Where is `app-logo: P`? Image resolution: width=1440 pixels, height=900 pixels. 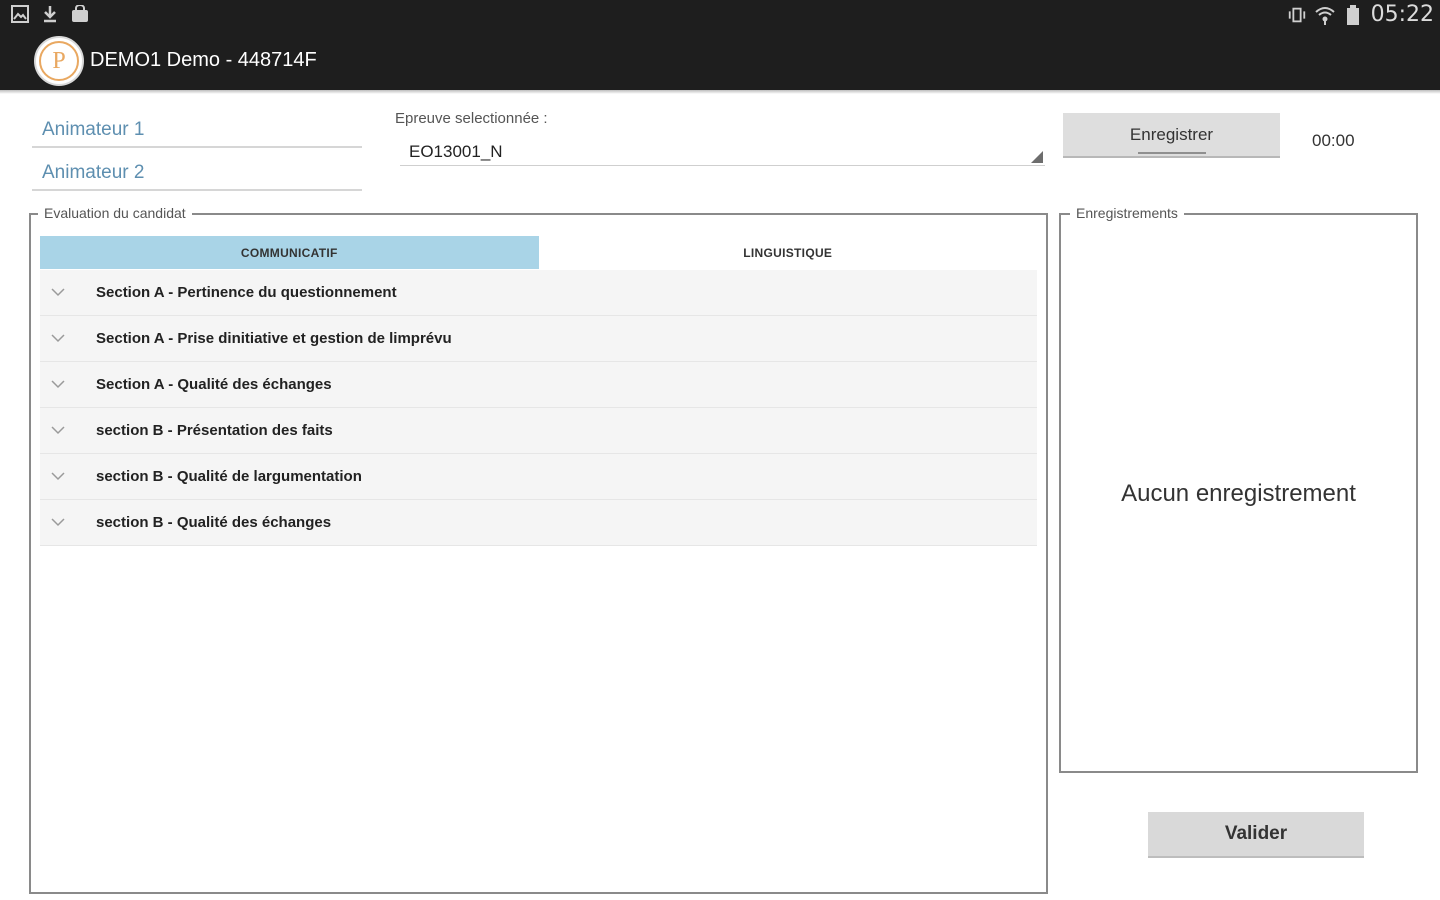 app-logo: P is located at coordinates (59, 61).